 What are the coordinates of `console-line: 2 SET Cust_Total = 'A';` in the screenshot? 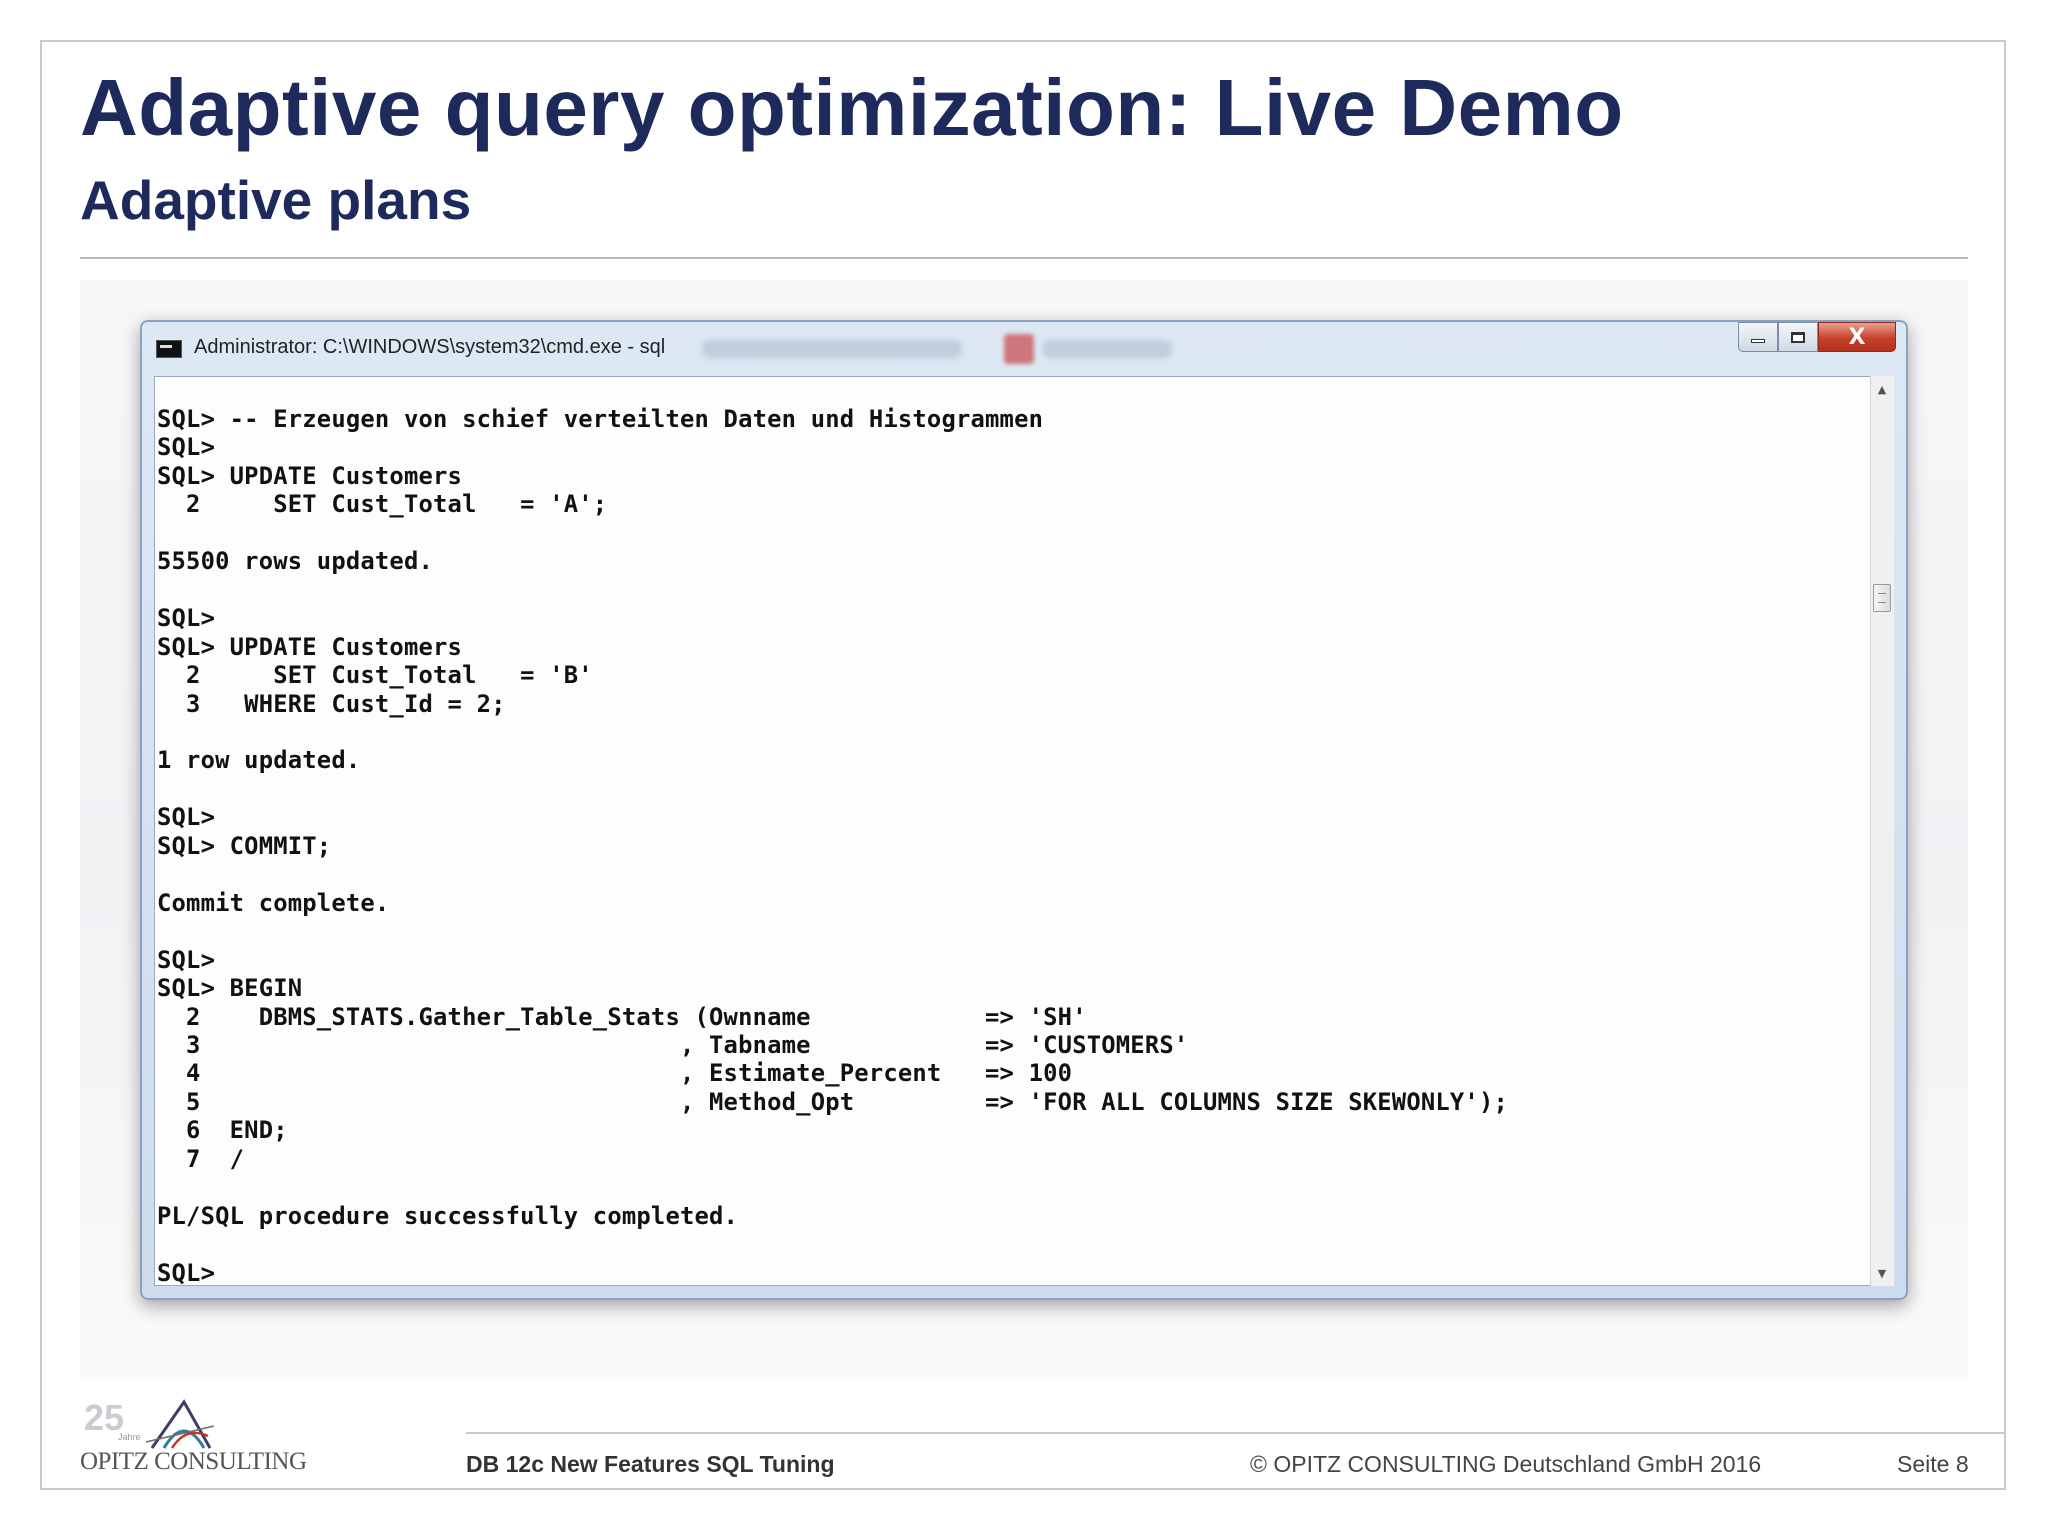 It's located at (382, 504).